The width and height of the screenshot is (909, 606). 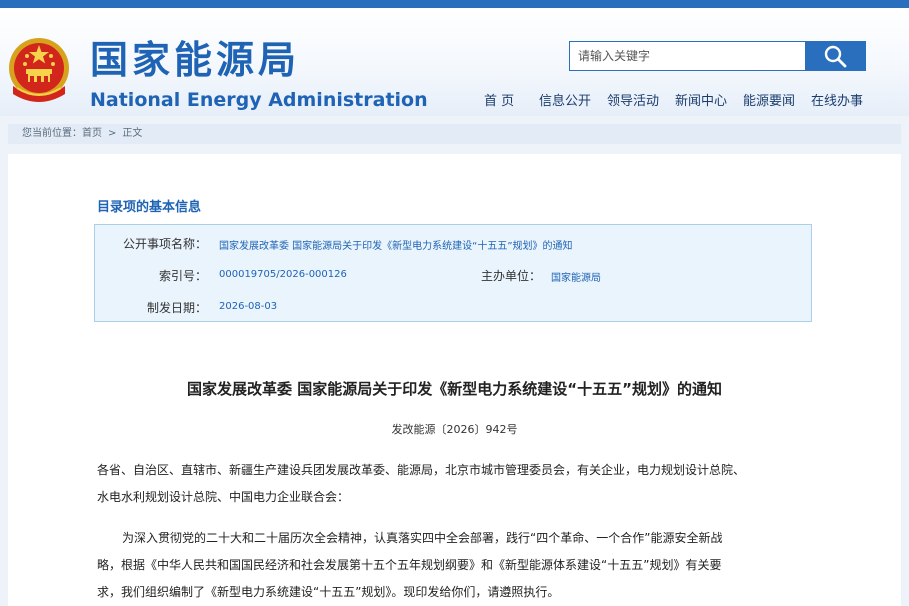 What do you see at coordinates (182, 276) in the screenshot?
I see `index-label: 索引号：` at bounding box center [182, 276].